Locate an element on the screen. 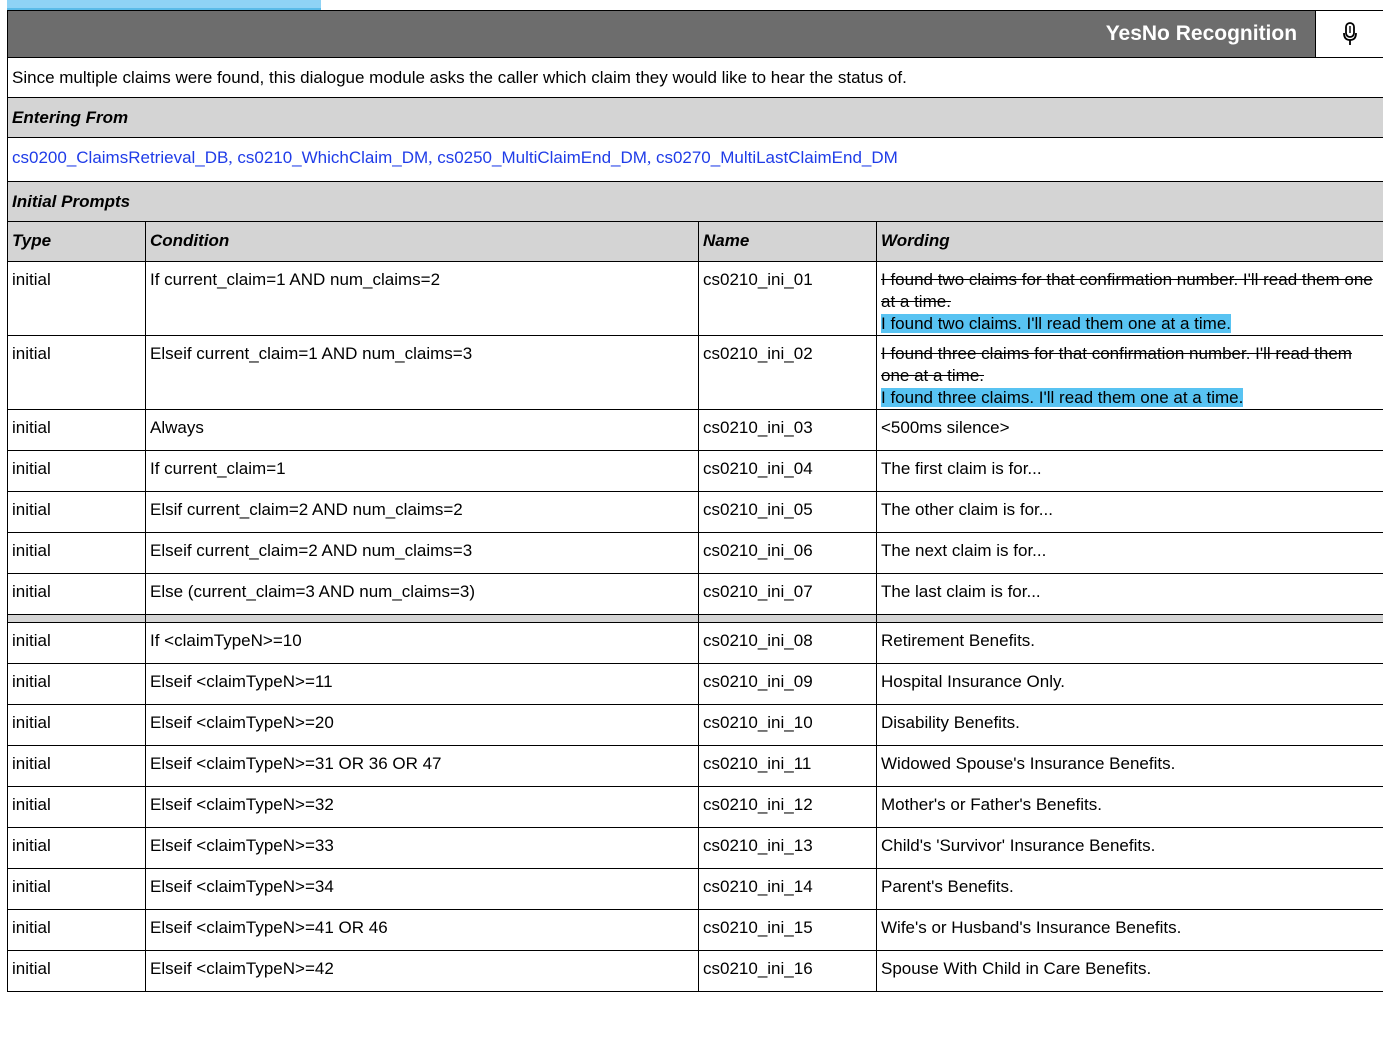  prompt-condition: Elseif <claimTypeN>=33 is located at coordinates (422, 848).